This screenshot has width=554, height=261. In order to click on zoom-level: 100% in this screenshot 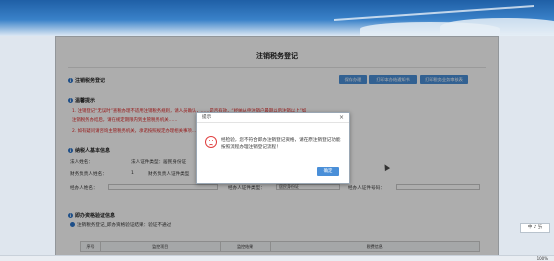, I will do `click(542, 258)`.